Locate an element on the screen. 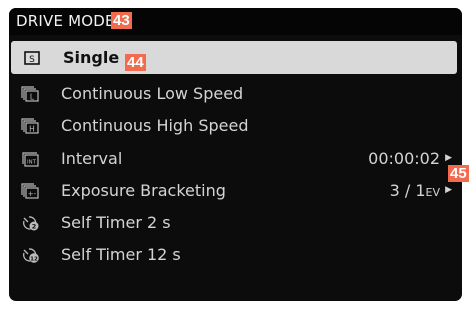 The width and height of the screenshot is (476, 309). self-timer-2-icon: 2 is located at coordinates (30, 223).